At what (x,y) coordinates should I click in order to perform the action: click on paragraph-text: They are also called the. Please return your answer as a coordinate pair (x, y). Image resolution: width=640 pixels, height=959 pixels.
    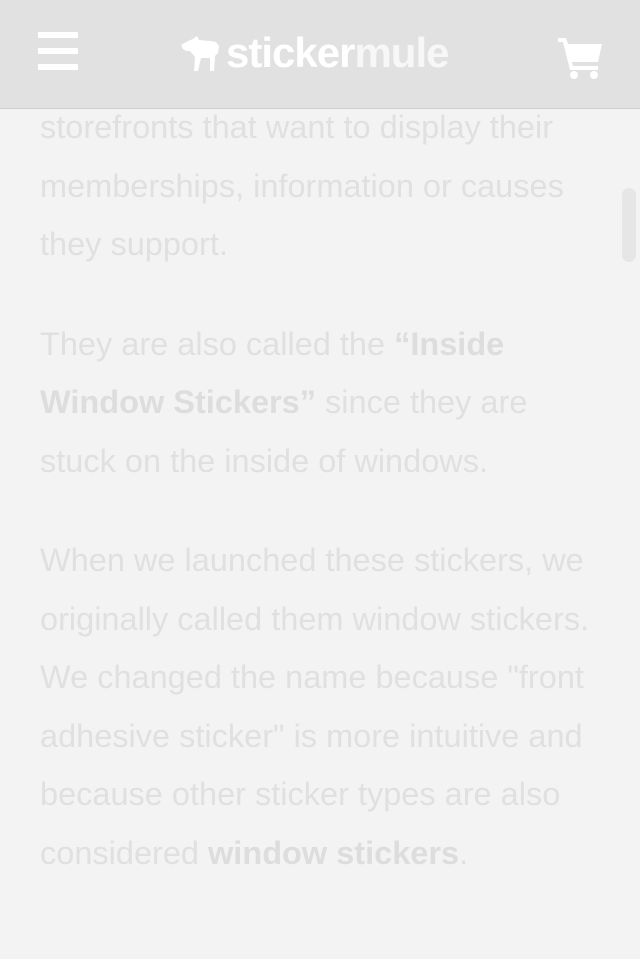
    Looking at the image, I should click on (217, 343).